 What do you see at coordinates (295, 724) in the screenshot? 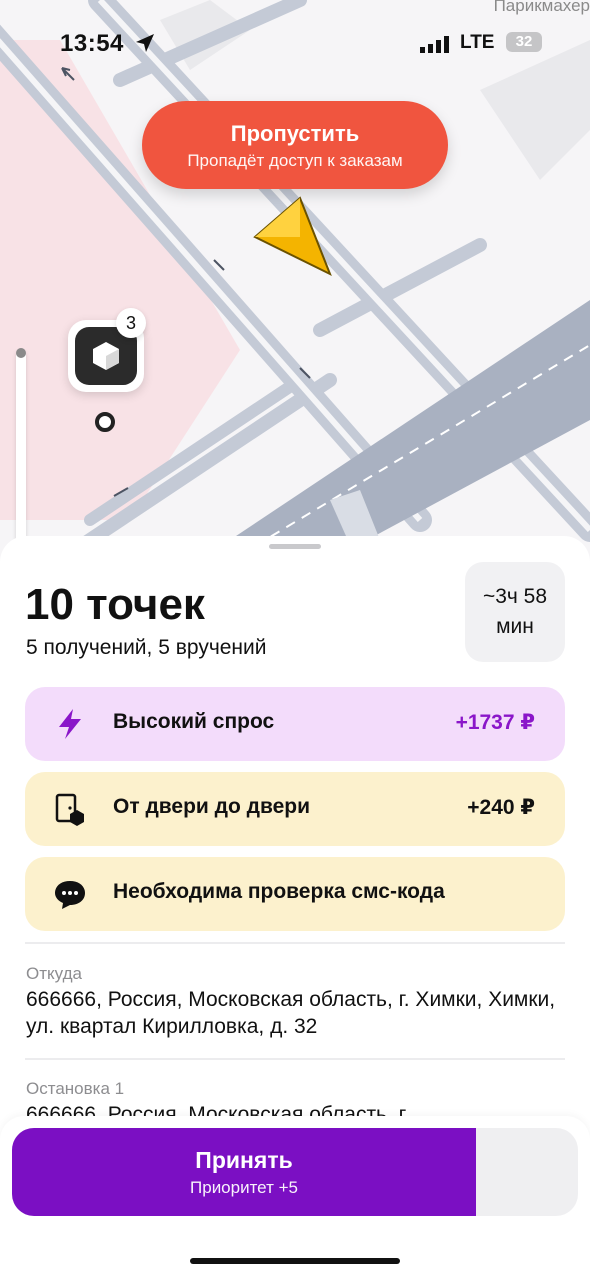
I see `high-demand-card: Высокий спрос +1737 ₽` at bounding box center [295, 724].